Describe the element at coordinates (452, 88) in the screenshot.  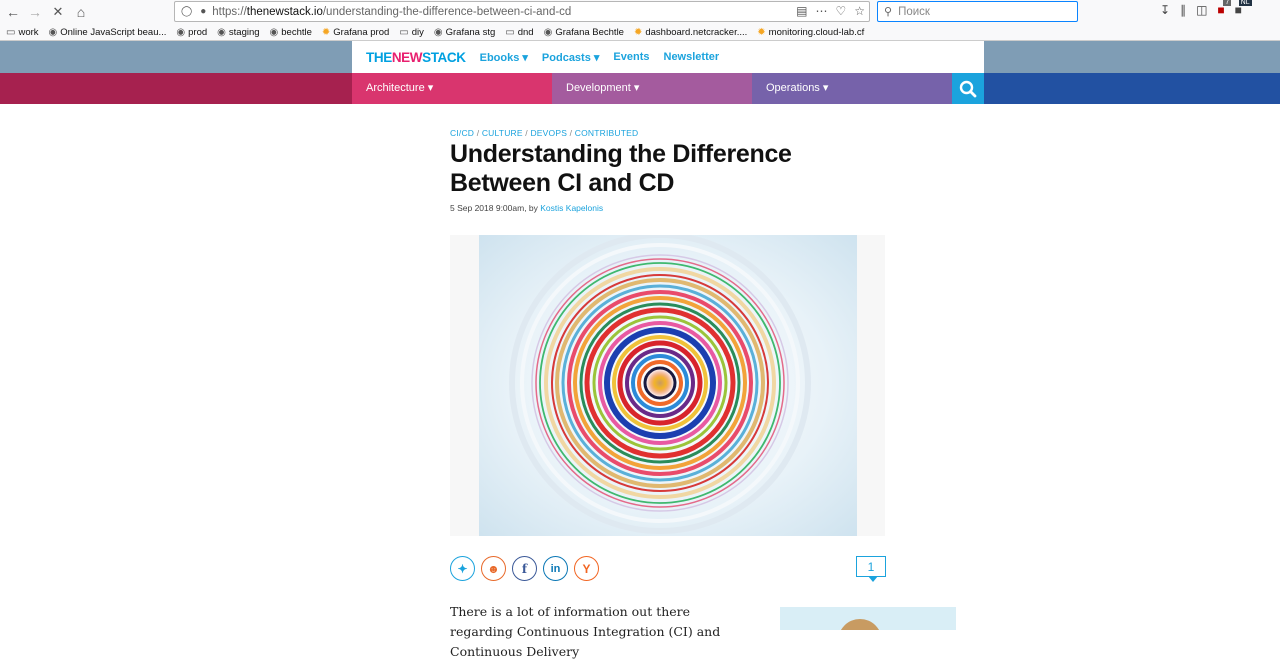
I see `category-architecture: Architecture ▾` at that location.